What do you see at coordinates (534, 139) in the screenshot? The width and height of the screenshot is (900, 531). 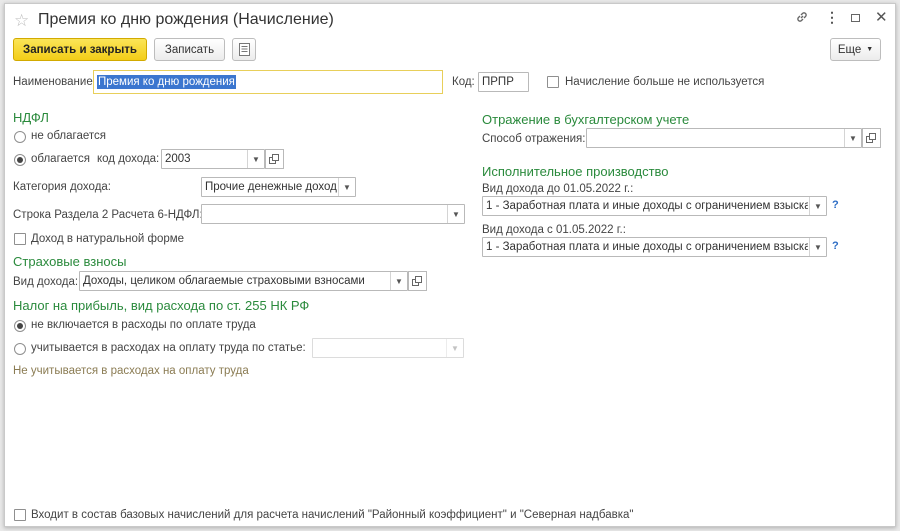 I see `accounting-method-label: Способ отражения:` at bounding box center [534, 139].